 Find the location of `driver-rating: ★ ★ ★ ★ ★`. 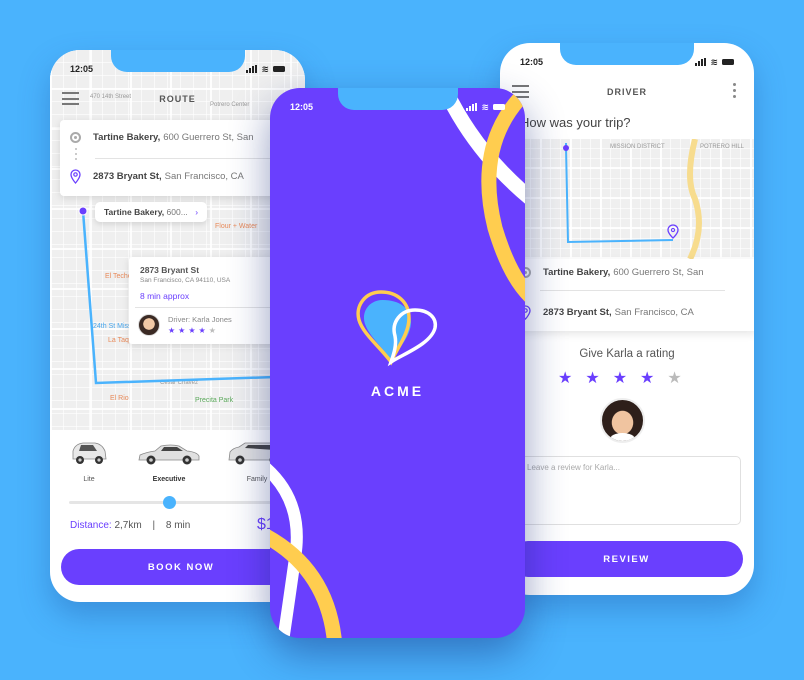

driver-rating: ★ ★ ★ ★ ★ is located at coordinates (192, 331).